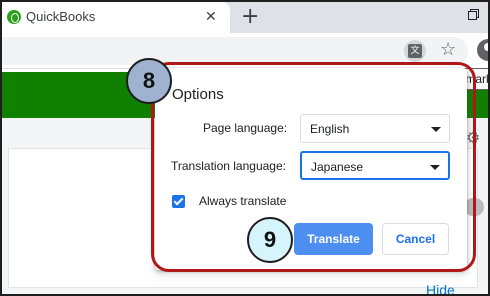 The image size is (490, 296). What do you see at coordinates (211, 16) in the screenshot?
I see `close-tab-icon: ✕` at bounding box center [211, 16].